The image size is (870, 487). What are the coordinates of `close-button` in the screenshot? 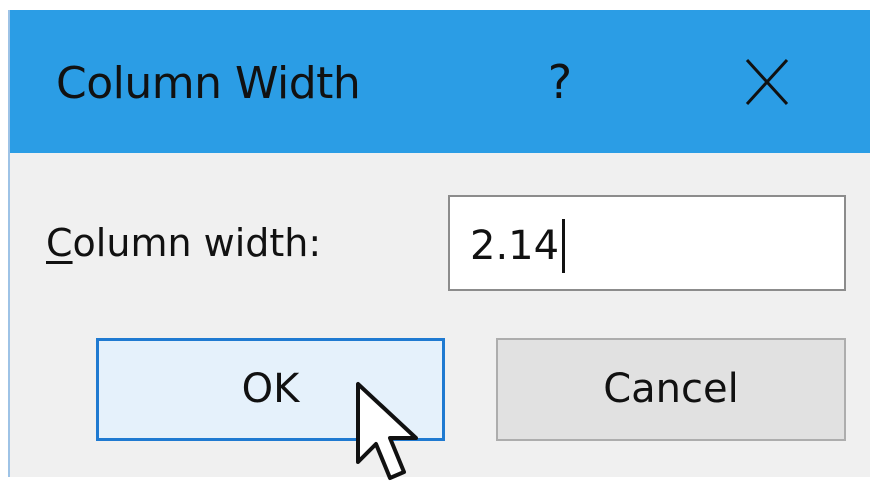 It's located at (767, 82).